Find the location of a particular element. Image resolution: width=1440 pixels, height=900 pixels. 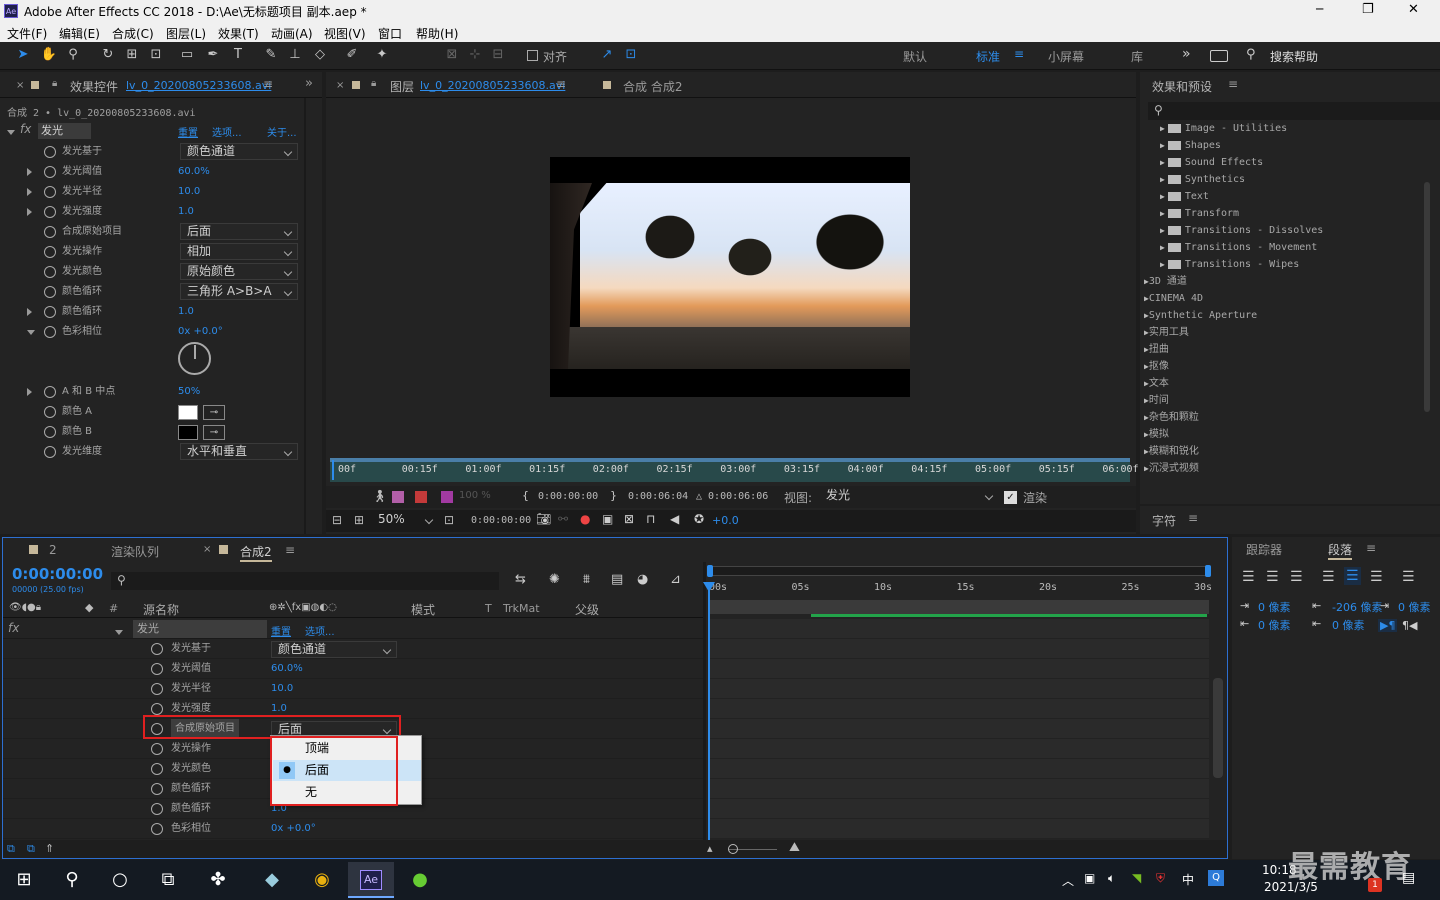

tray-network-icon: ▣ is located at coordinates (1089, 878).